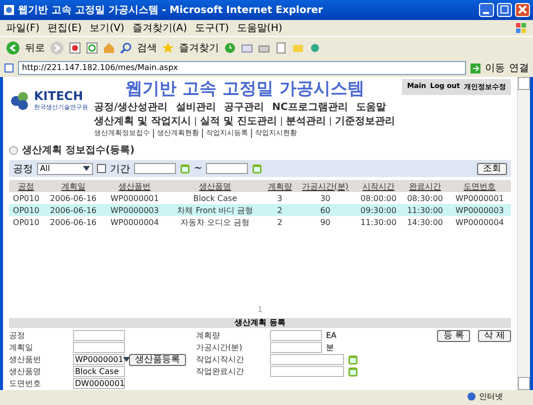  I want to click on table-cell: 09:30:00, so click(378, 210).